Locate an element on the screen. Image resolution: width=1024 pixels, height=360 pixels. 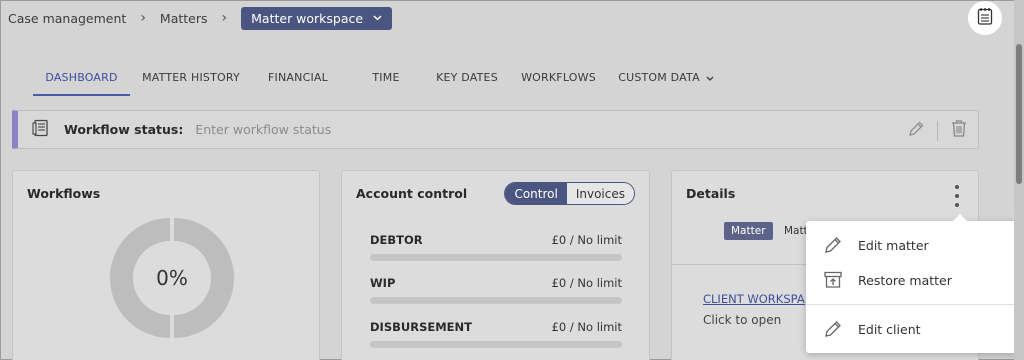
account-row-name: WIP is located at coordinates (383, 283).